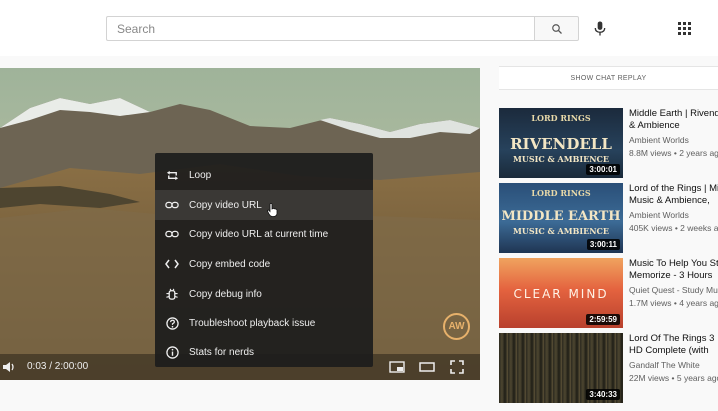 The height and width of the screenshot is (411, 718). What do you see at coordinates (456, 326) in the screenshot?
I see `channel-watermark: AW` at bounding box center [456, 326].